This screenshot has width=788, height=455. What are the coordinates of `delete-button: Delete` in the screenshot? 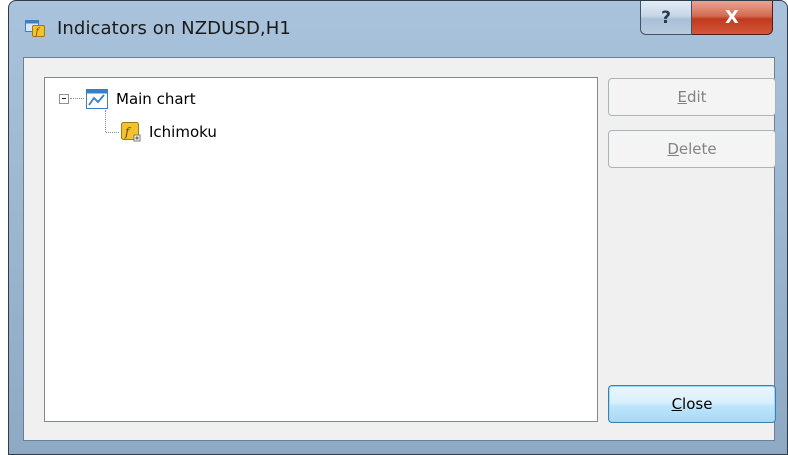 It's located at (692, 149).